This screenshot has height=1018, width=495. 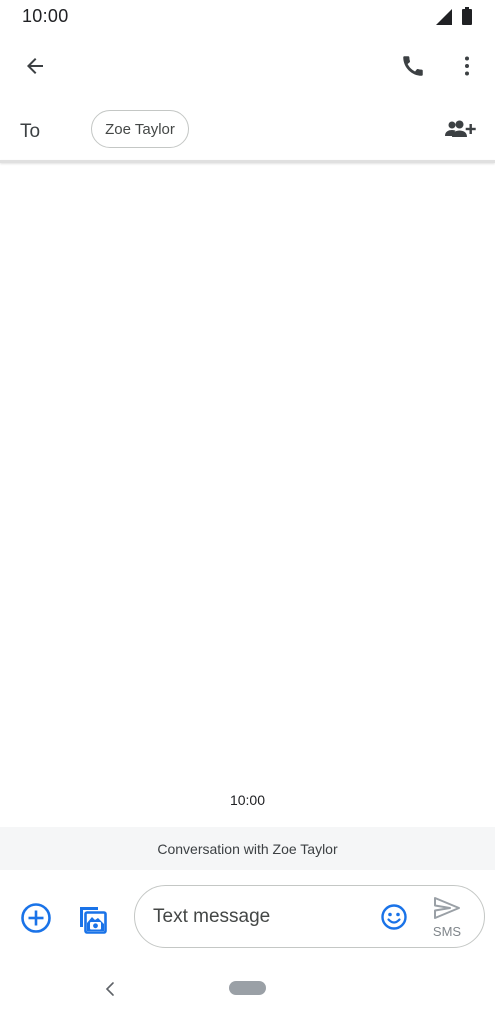 I want to click on add-circle-icon, so click(x=36, y=918).